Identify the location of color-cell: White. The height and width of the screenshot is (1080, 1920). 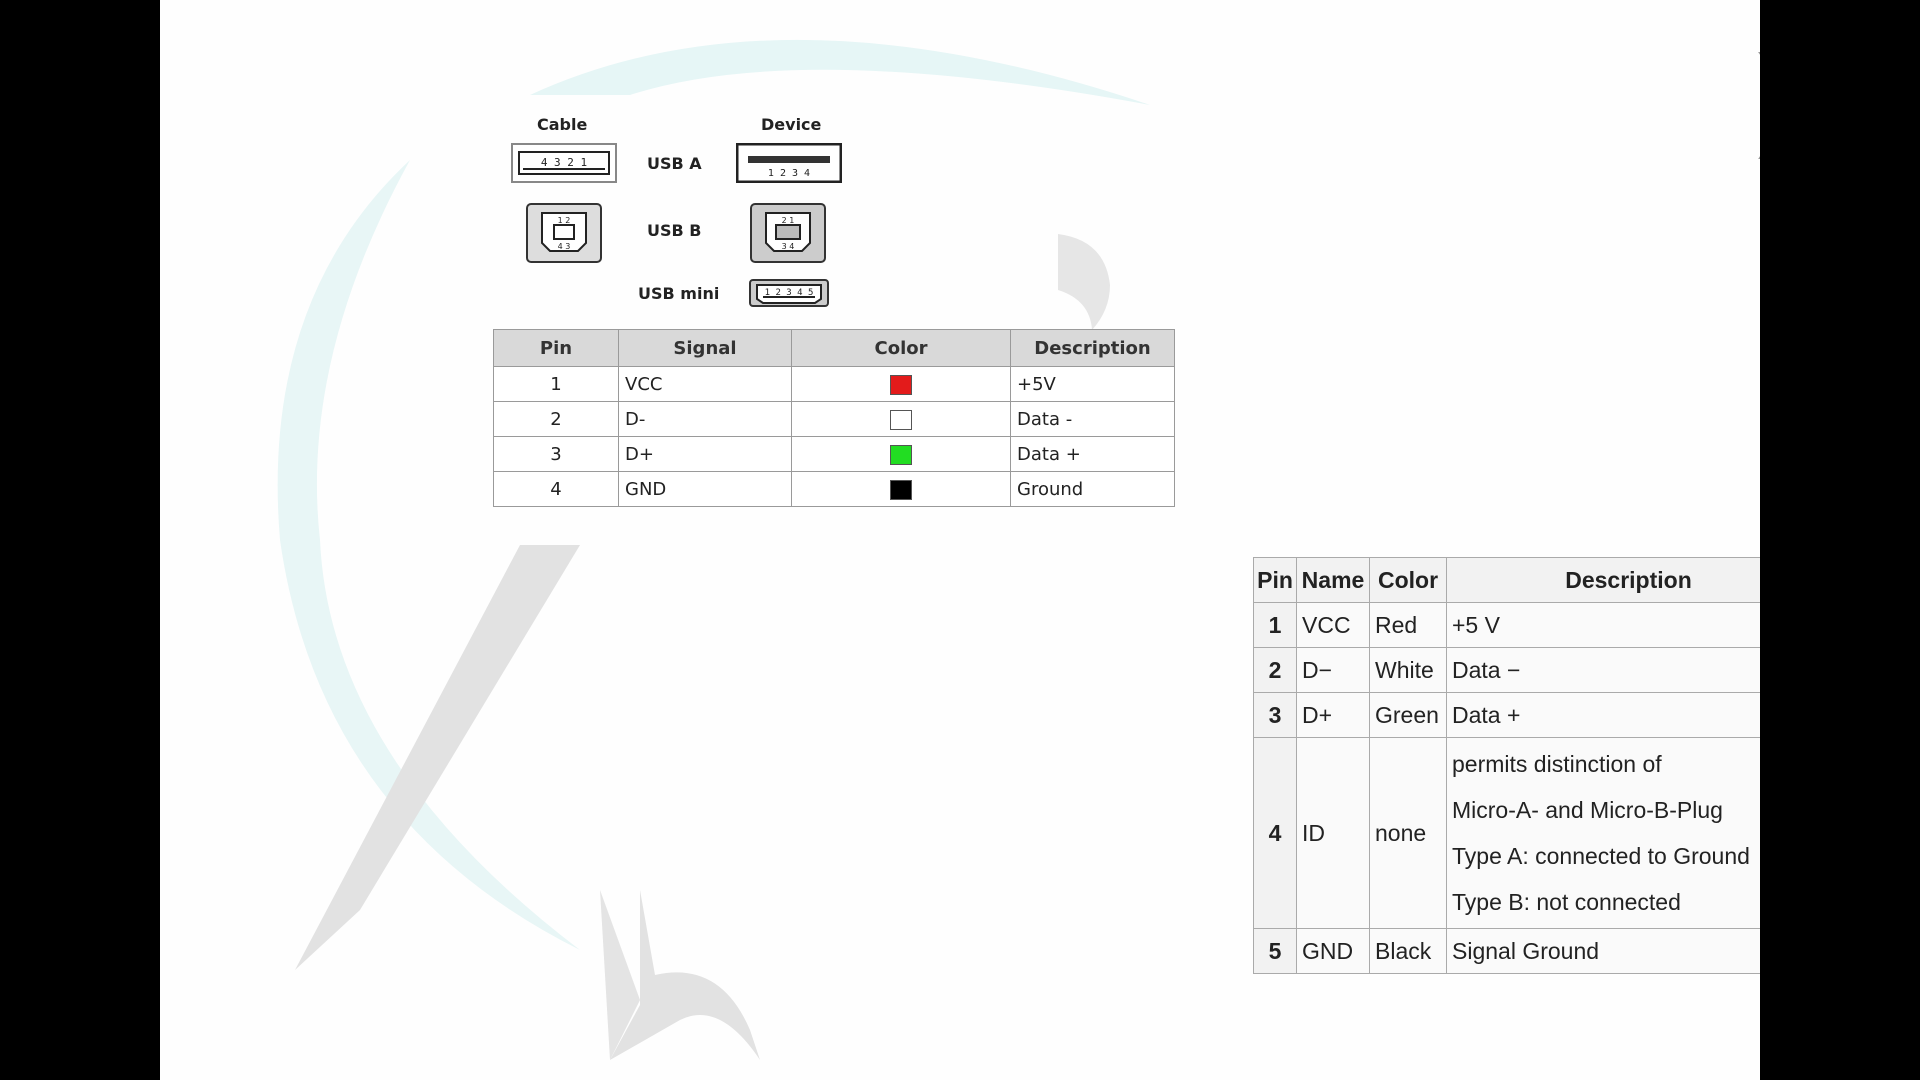
(1408, 670).